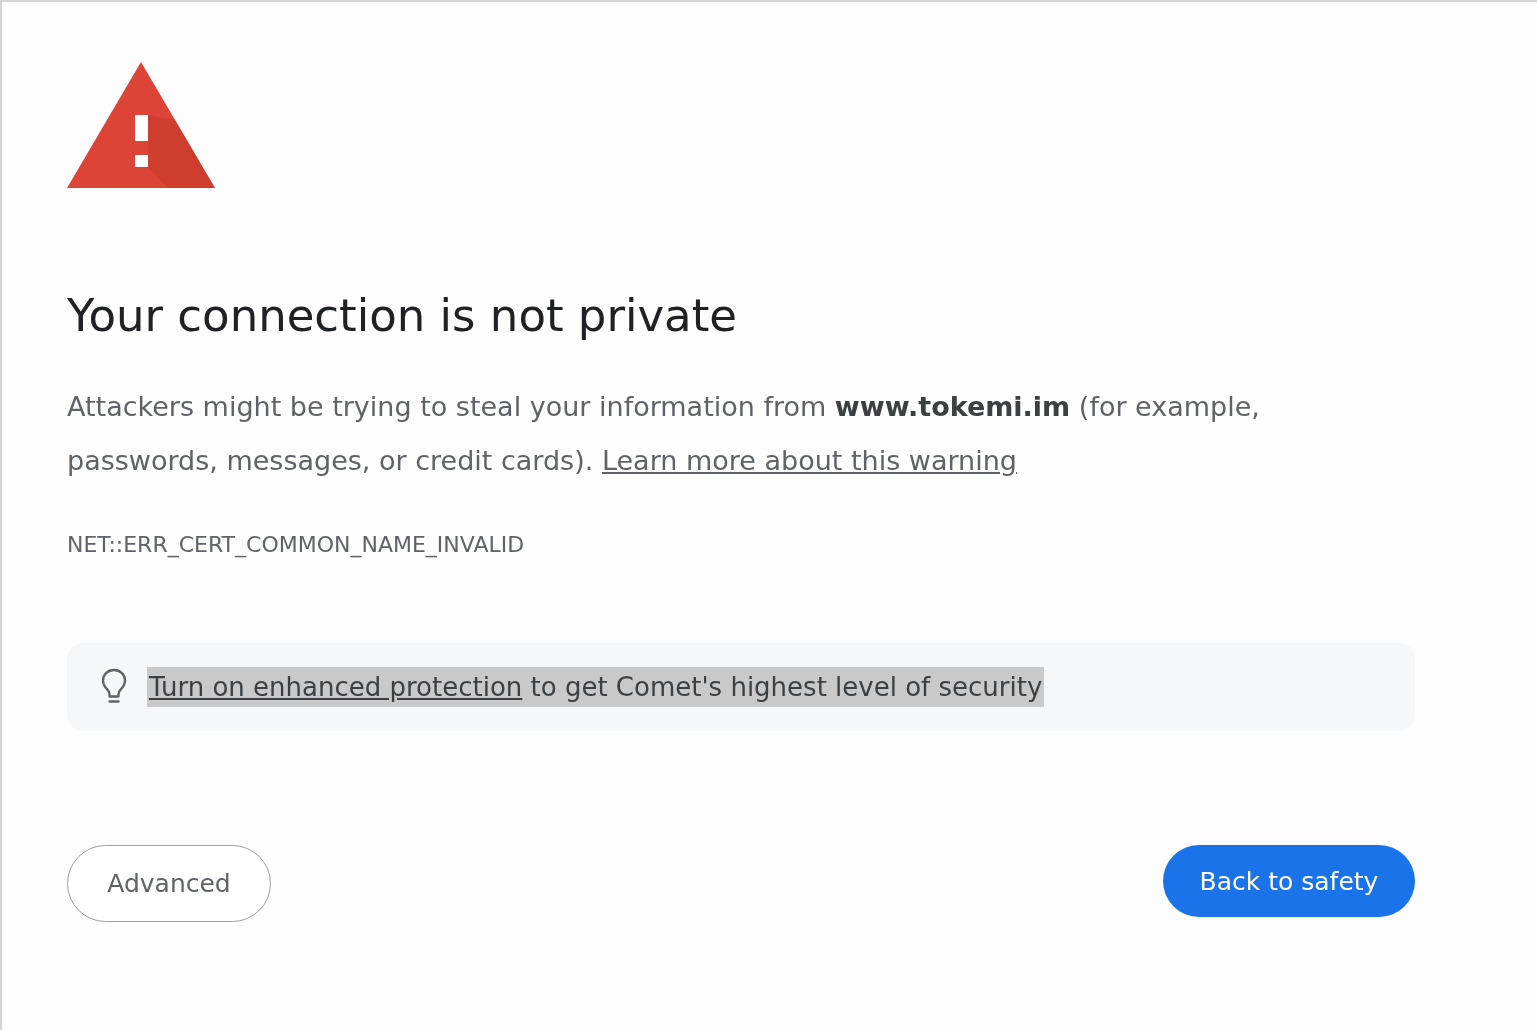 Image resolution: width=1537 pixels, height=1030 pixels. What do you see at coordinates (596, 687) in the screenshot?
I see `tip-text: Turn on enhanced protection to get Comet's highest level of security` at bounding box center [596, 687].